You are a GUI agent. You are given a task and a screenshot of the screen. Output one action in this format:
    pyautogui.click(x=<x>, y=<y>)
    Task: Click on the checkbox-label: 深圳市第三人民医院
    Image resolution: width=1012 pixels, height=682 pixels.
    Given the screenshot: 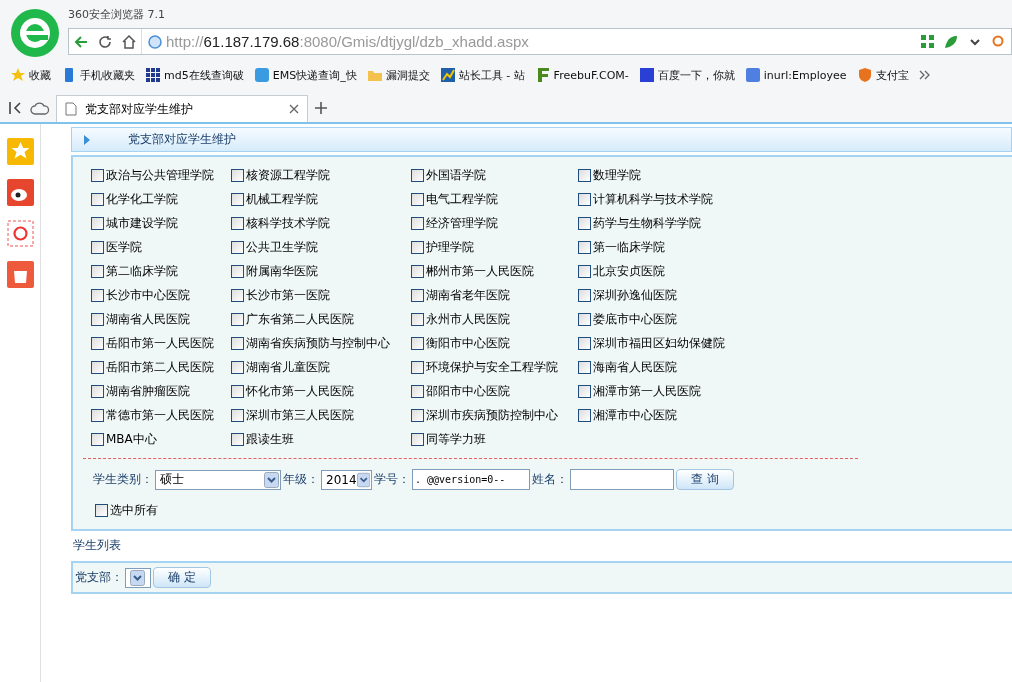 What is the action you would take?
    pyautogui.click(x=300, y=415)
    